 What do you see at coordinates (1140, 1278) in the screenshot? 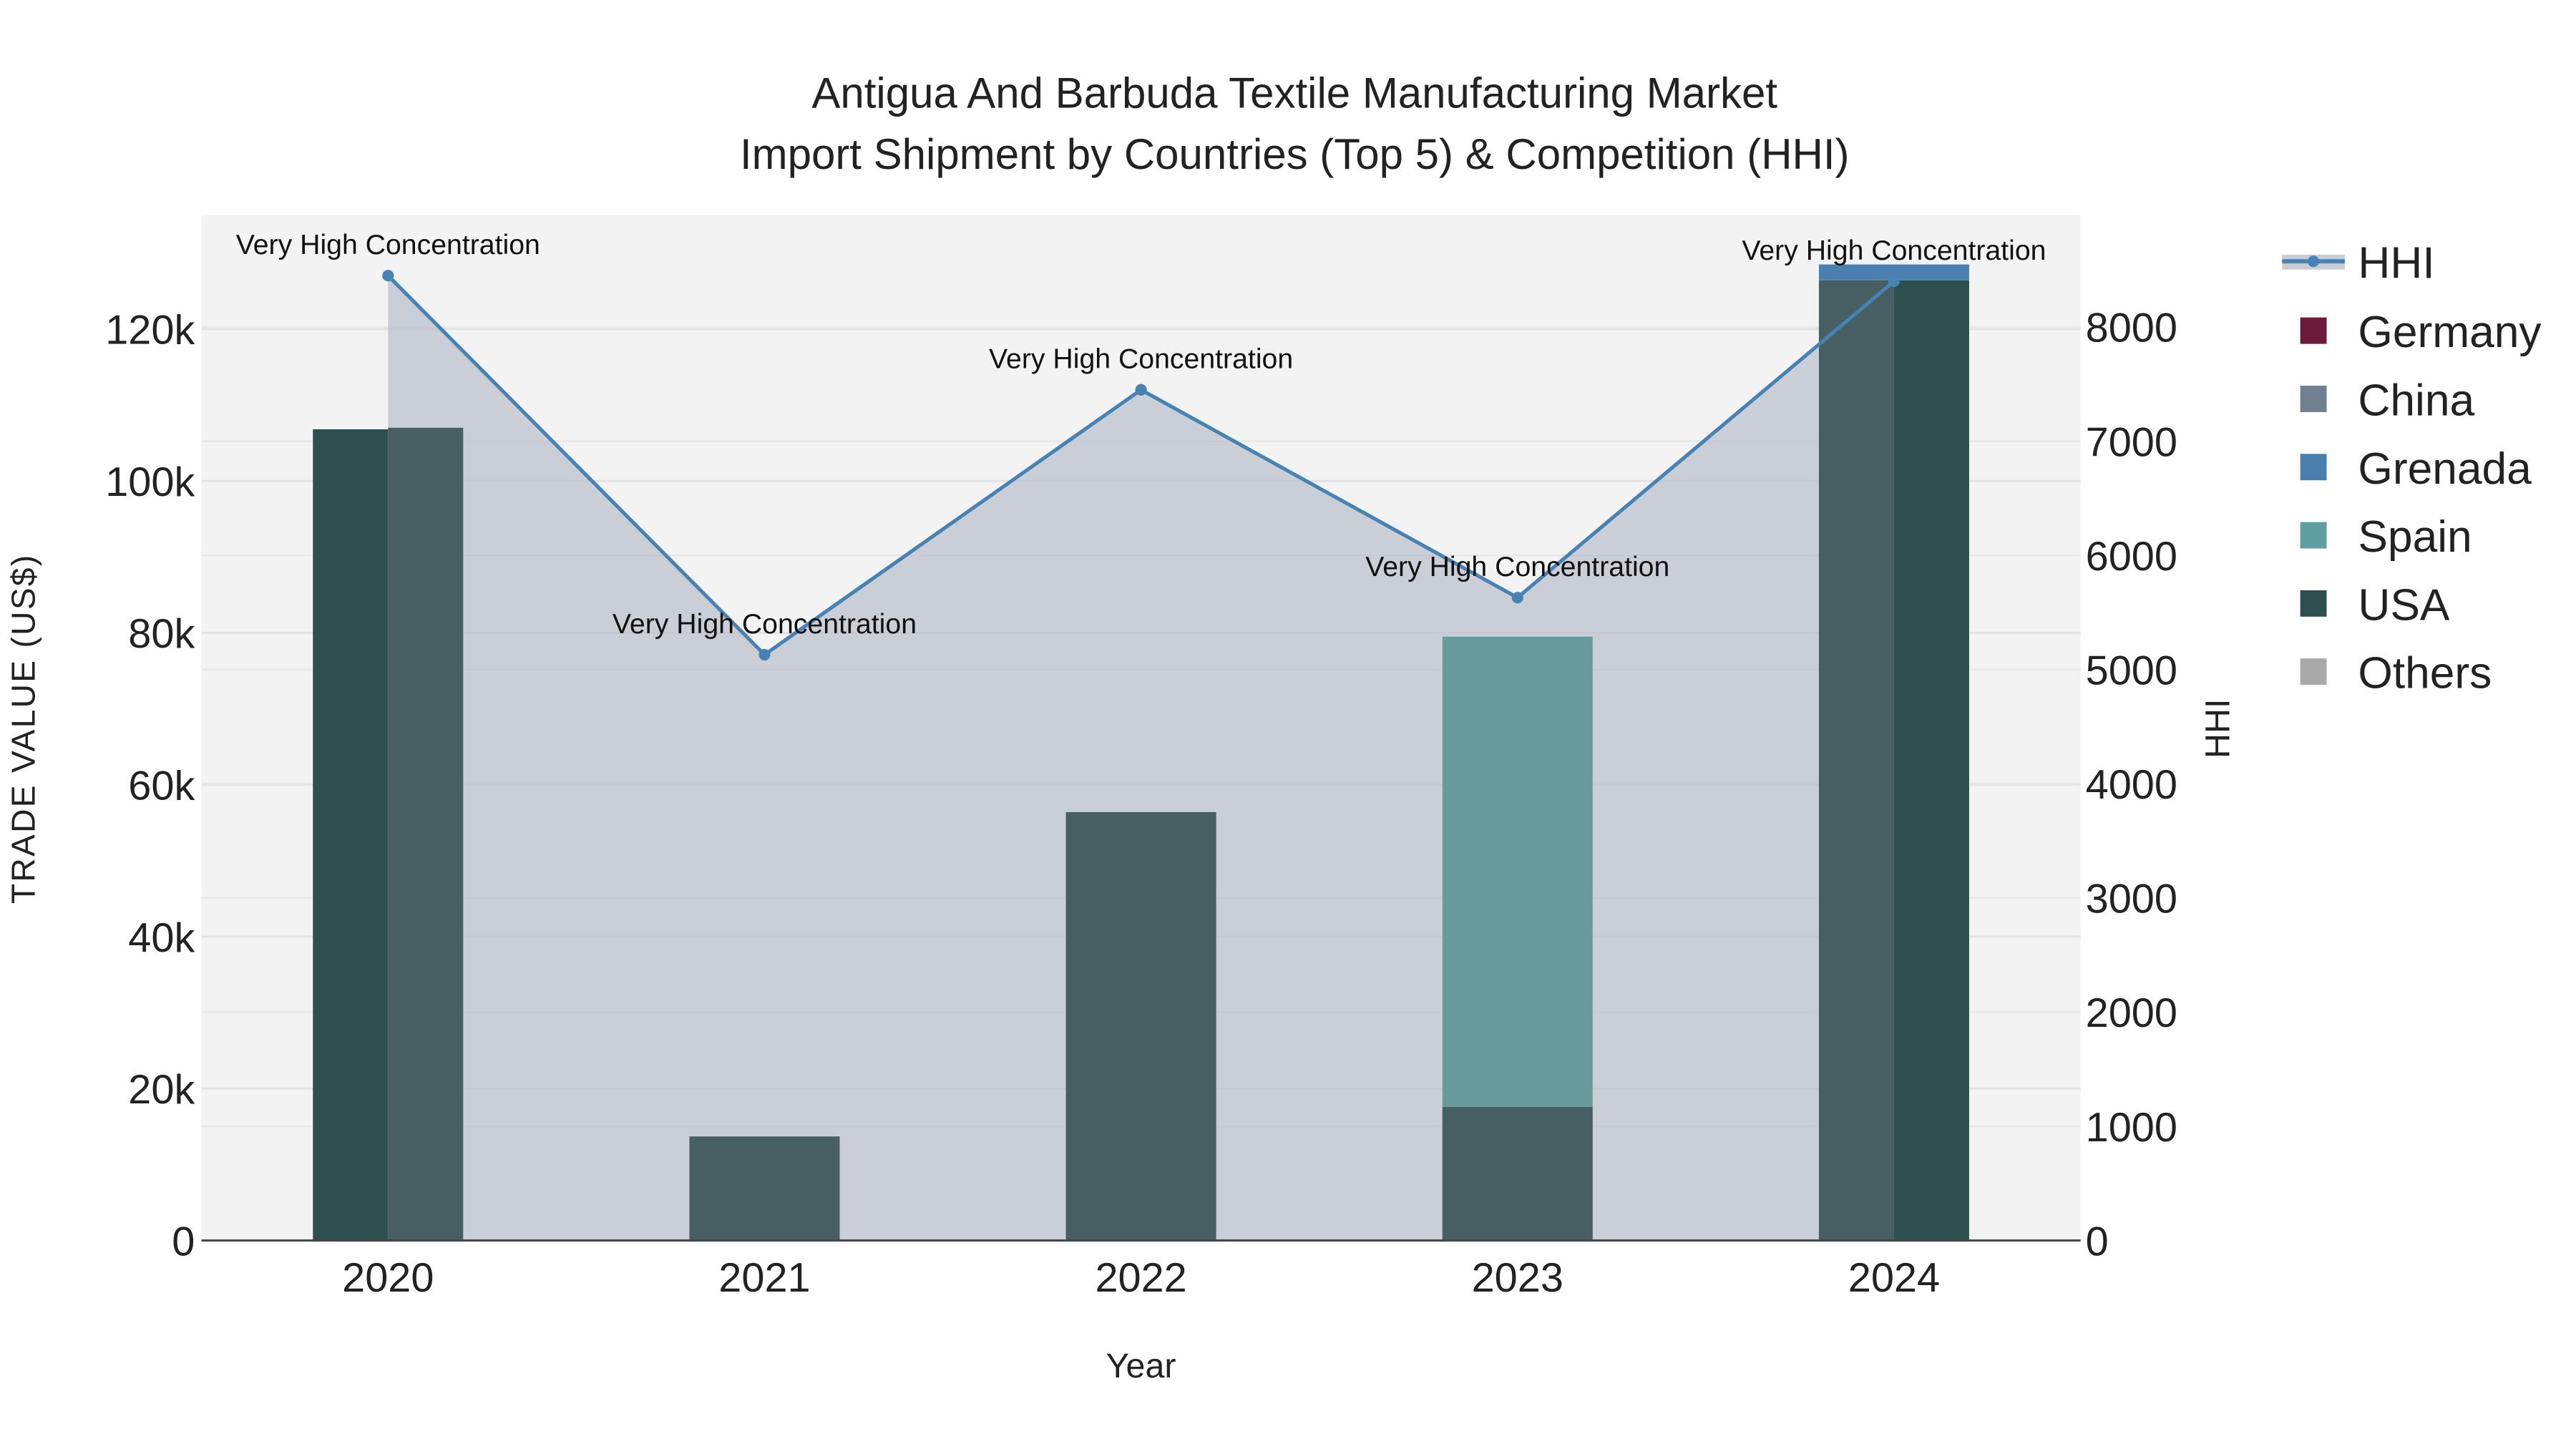
I see `x-tick-label: 2022` at bounding box center [1140, 1278].